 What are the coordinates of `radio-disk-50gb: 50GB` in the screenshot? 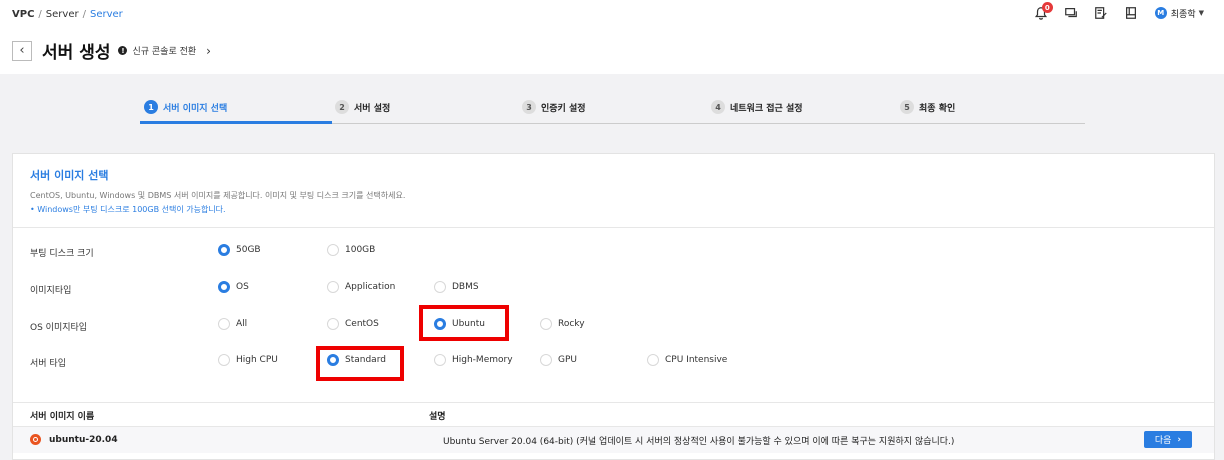 It's located at (239, 250).